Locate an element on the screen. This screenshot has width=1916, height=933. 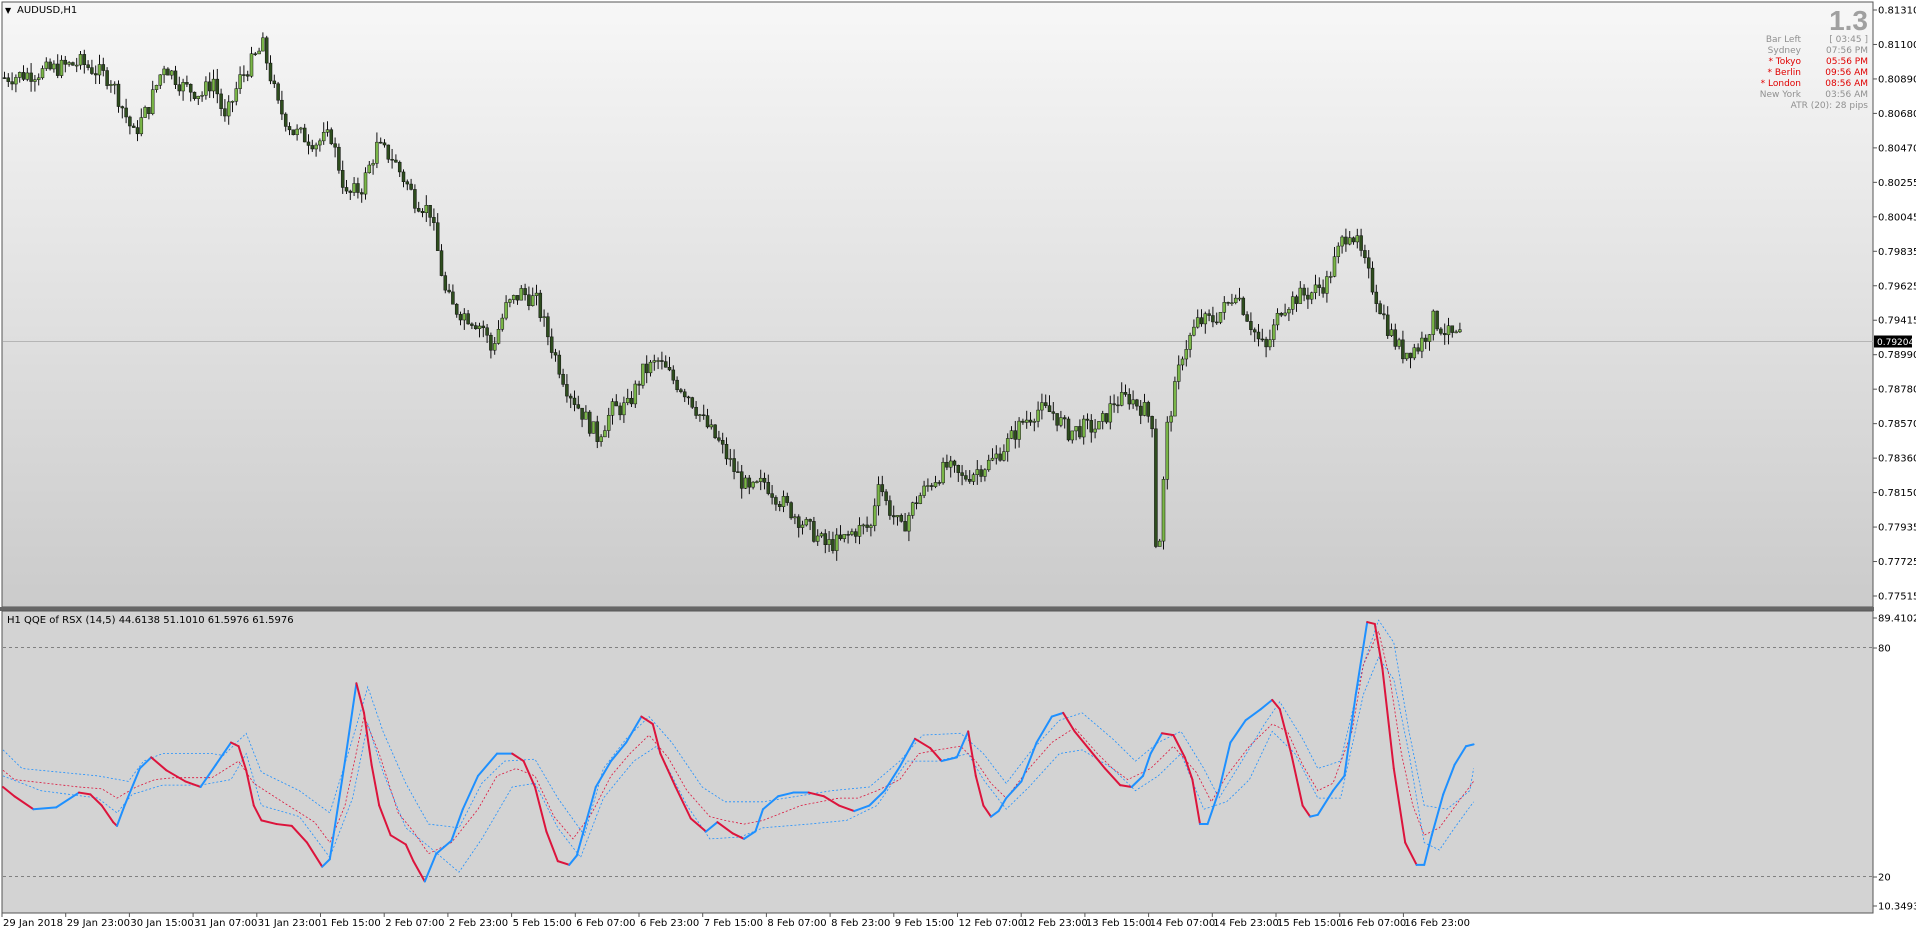
time-tick-label: 7 Feb 15:00 is located at coordinates (733, 923).